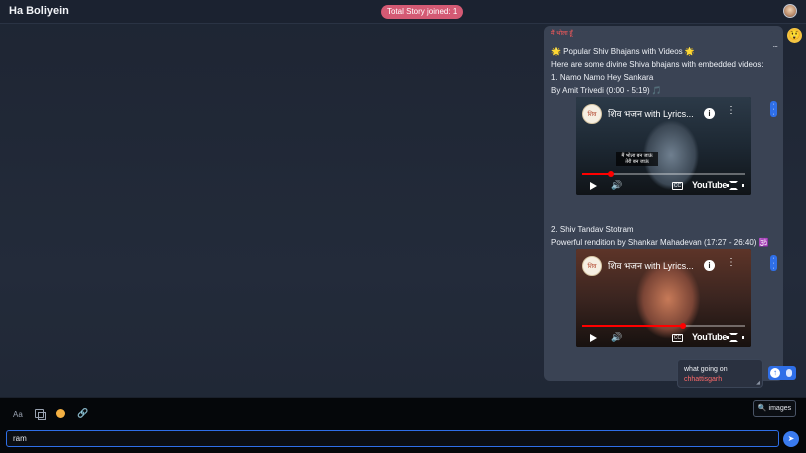 This screenshot has height=453, width=806. I want to click on copy-icon, so click(40, 414).